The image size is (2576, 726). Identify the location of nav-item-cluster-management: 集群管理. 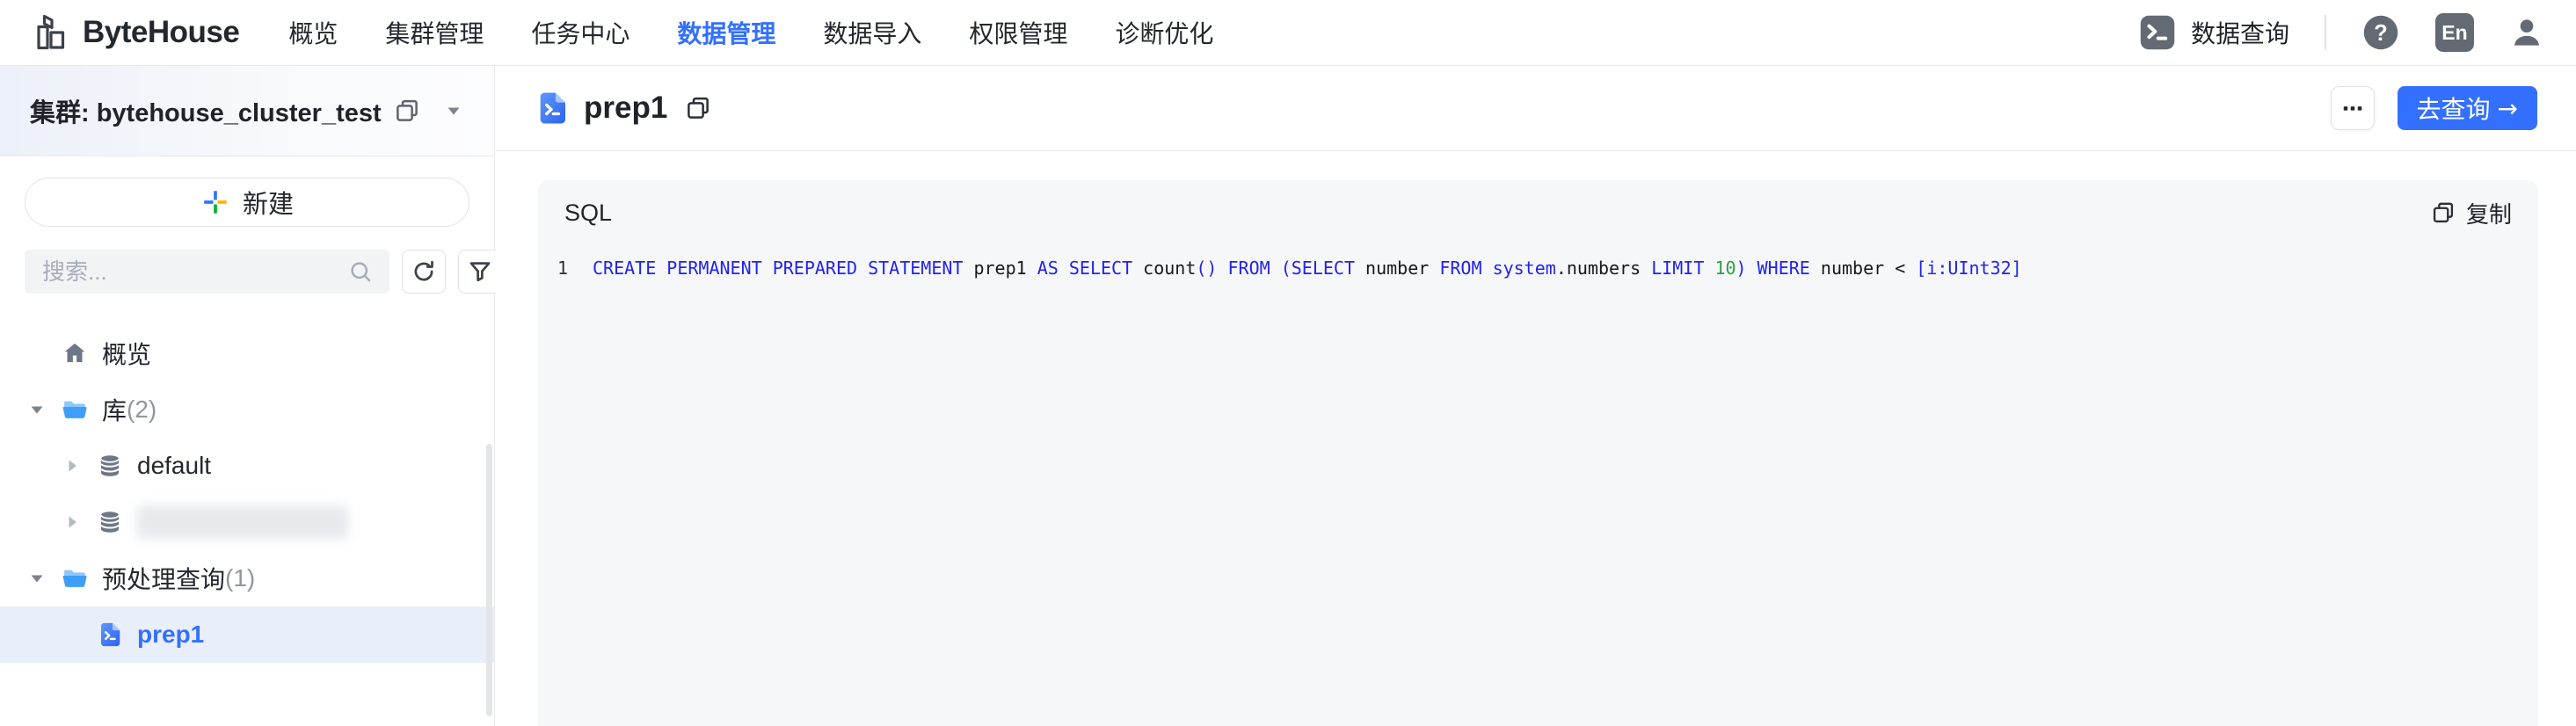
(434, 32).